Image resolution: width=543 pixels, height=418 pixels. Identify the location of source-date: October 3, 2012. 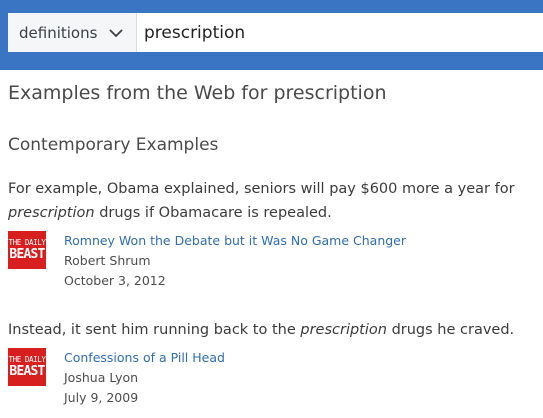
(115, 280).